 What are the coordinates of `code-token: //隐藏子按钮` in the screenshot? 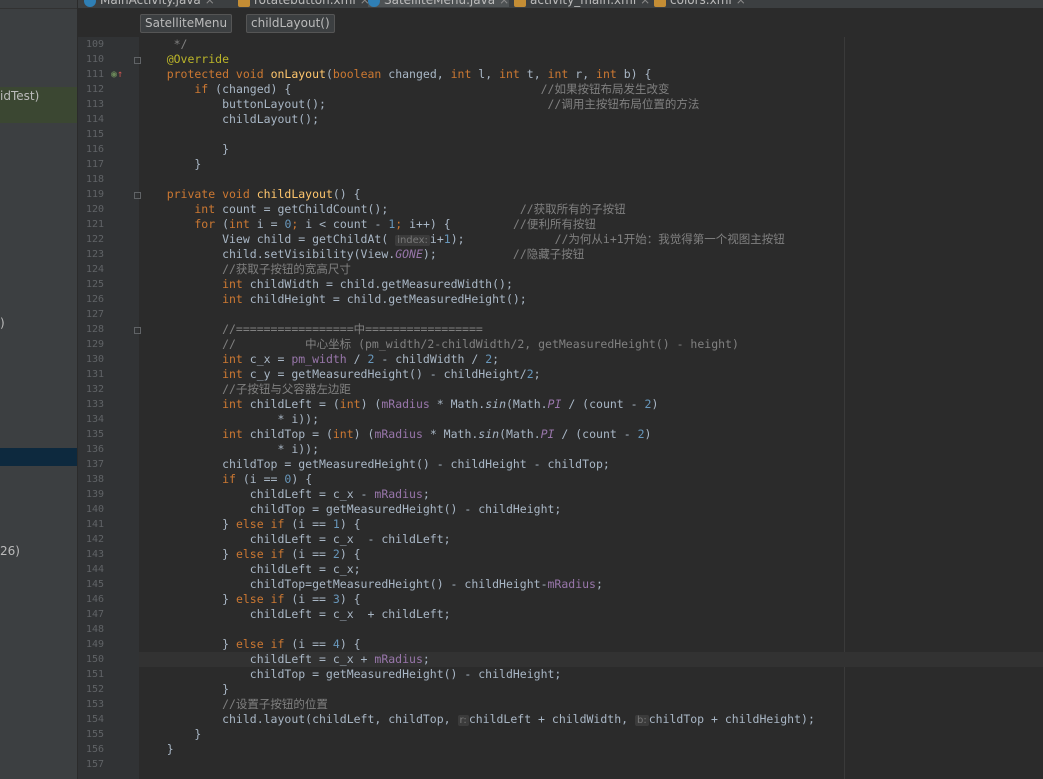 It's located at (548, 254).